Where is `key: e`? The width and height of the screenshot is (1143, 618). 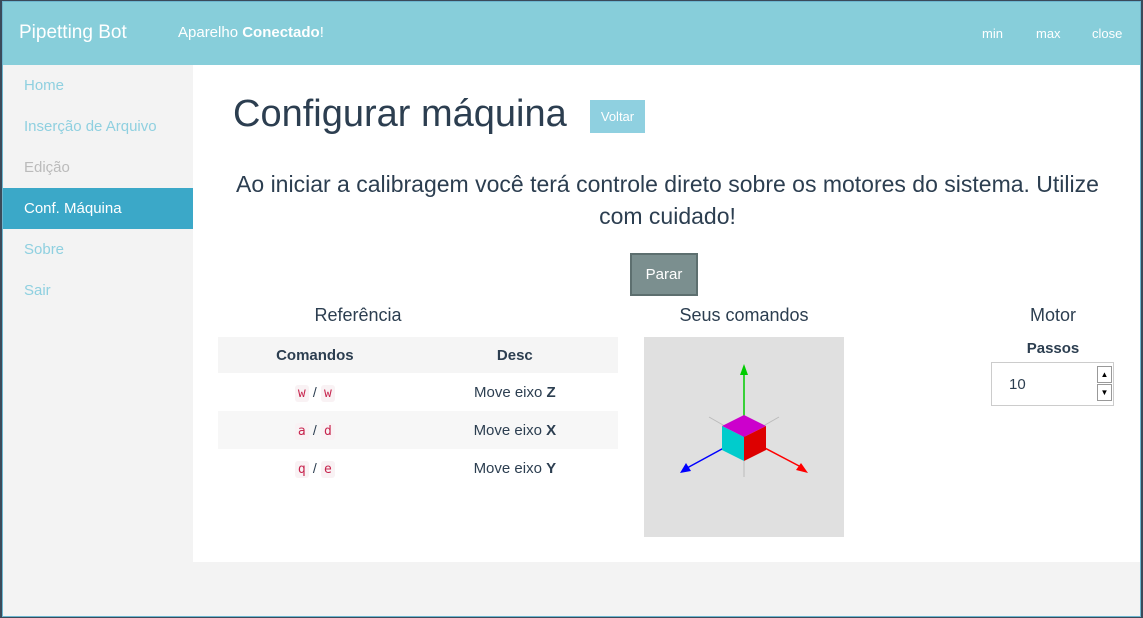 key: e is located at coordinates (327, 469).